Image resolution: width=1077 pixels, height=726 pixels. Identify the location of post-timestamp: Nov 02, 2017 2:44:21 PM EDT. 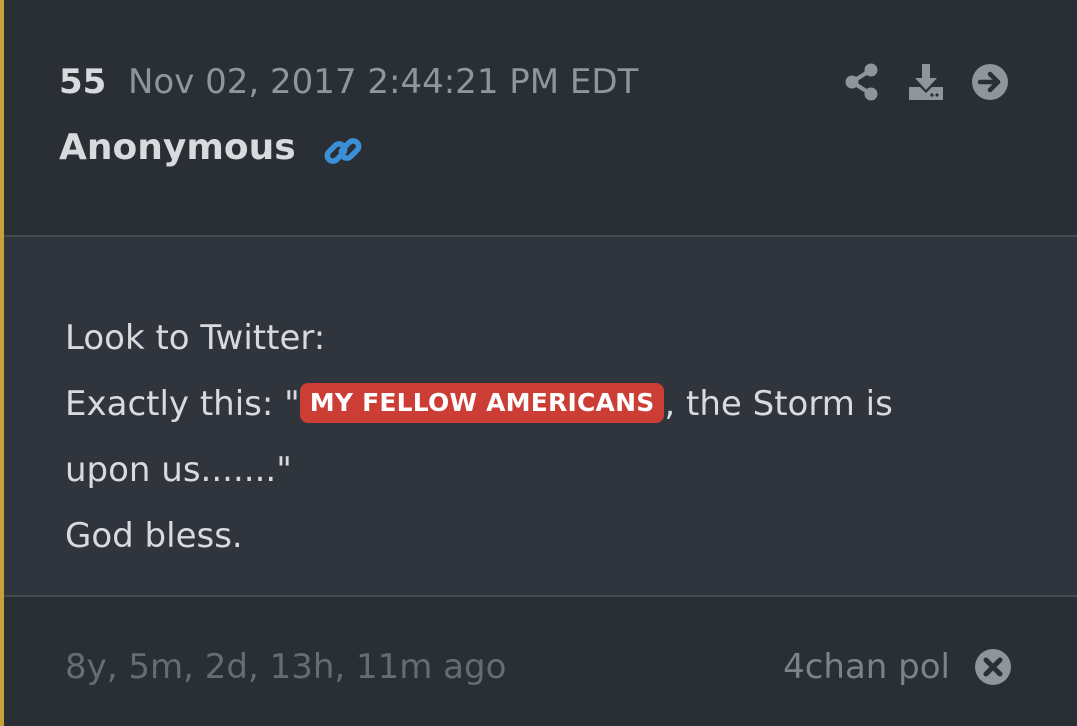
(383, 82).